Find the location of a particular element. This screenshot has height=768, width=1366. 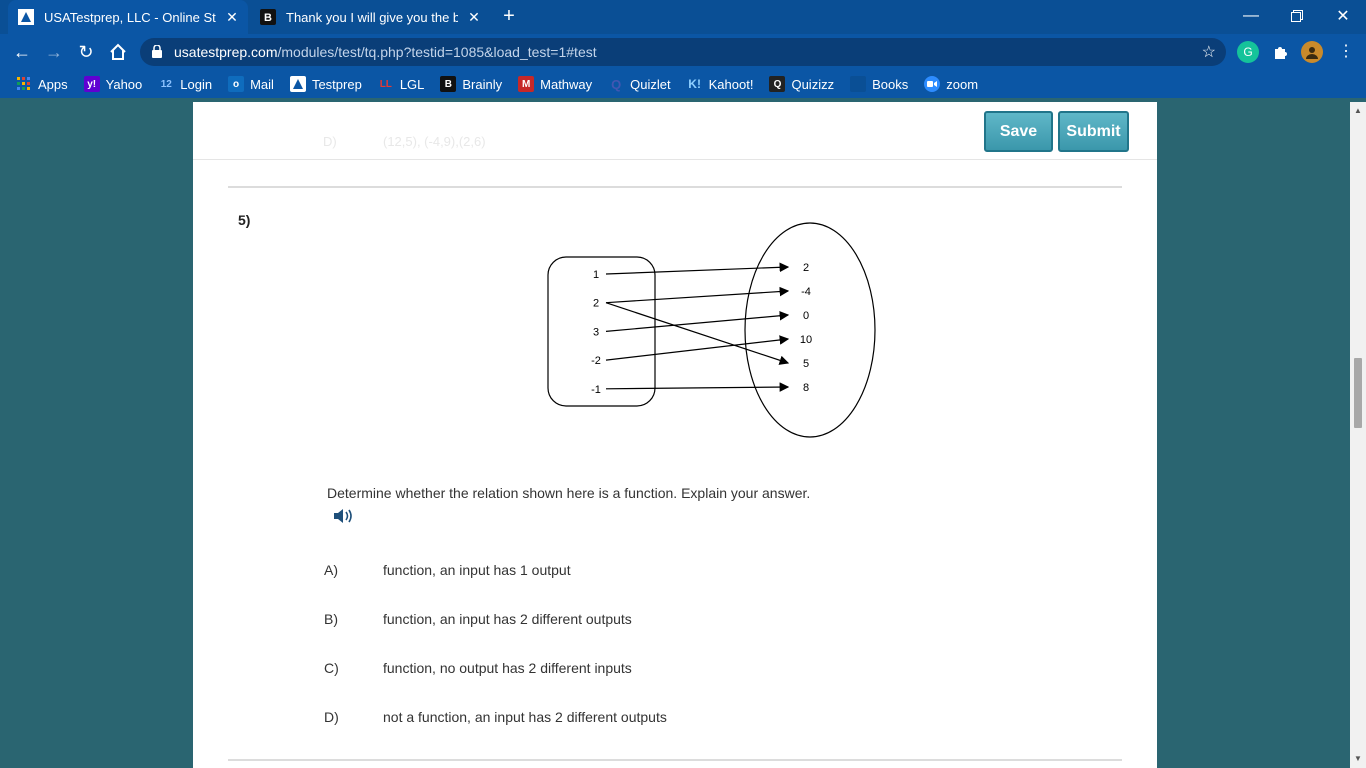

input-value: -1 is located at coordinates (596, 390).